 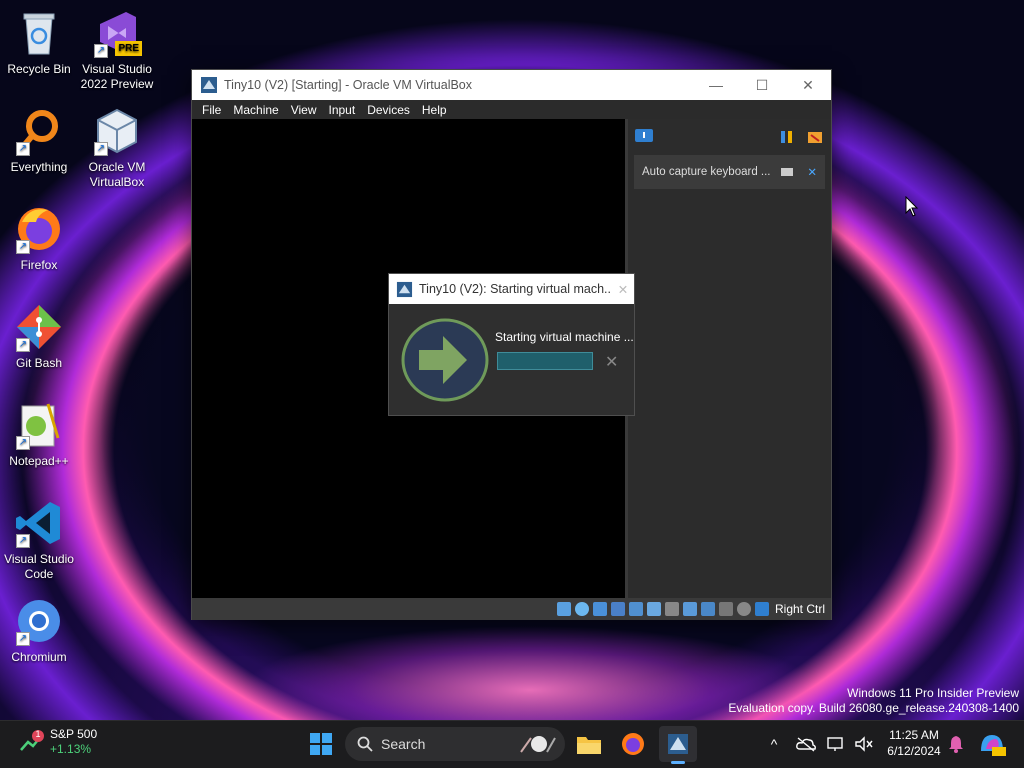 What do you see at coordinates (678, 762) in the screenshot?
I see `active-indicator` at bounding box center [678, 762].